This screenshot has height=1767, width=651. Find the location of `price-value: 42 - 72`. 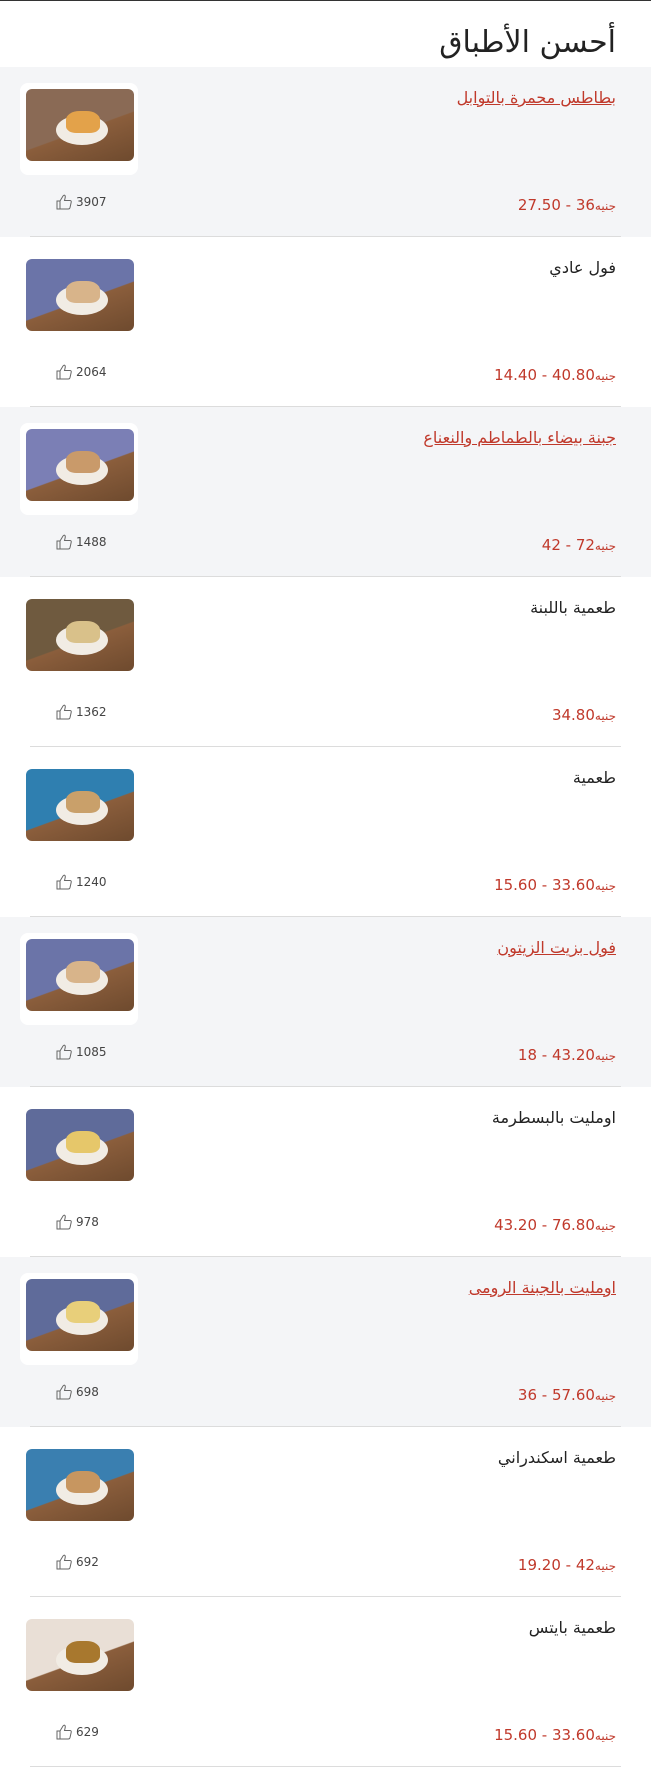

price-value: 42 - 72 is located at coordinates (568, 545).